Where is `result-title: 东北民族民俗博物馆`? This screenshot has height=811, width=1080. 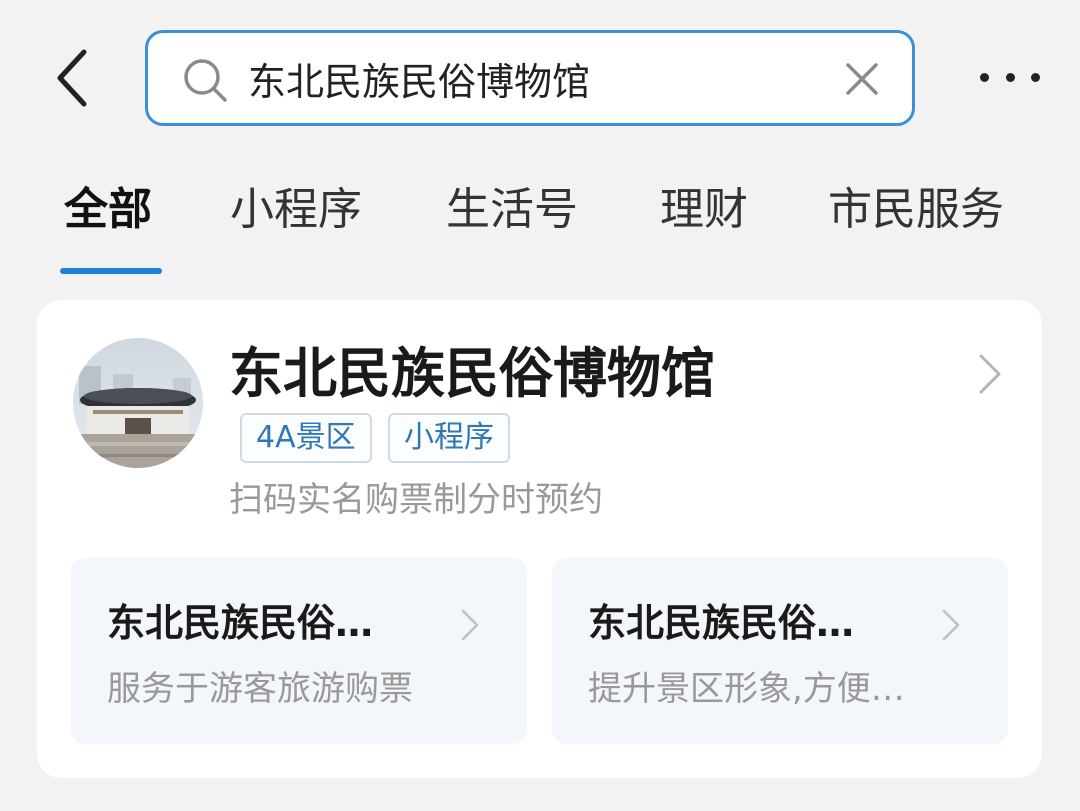 result-title: 东北民族民俗博物馆 is located at coordinates (472, 374).